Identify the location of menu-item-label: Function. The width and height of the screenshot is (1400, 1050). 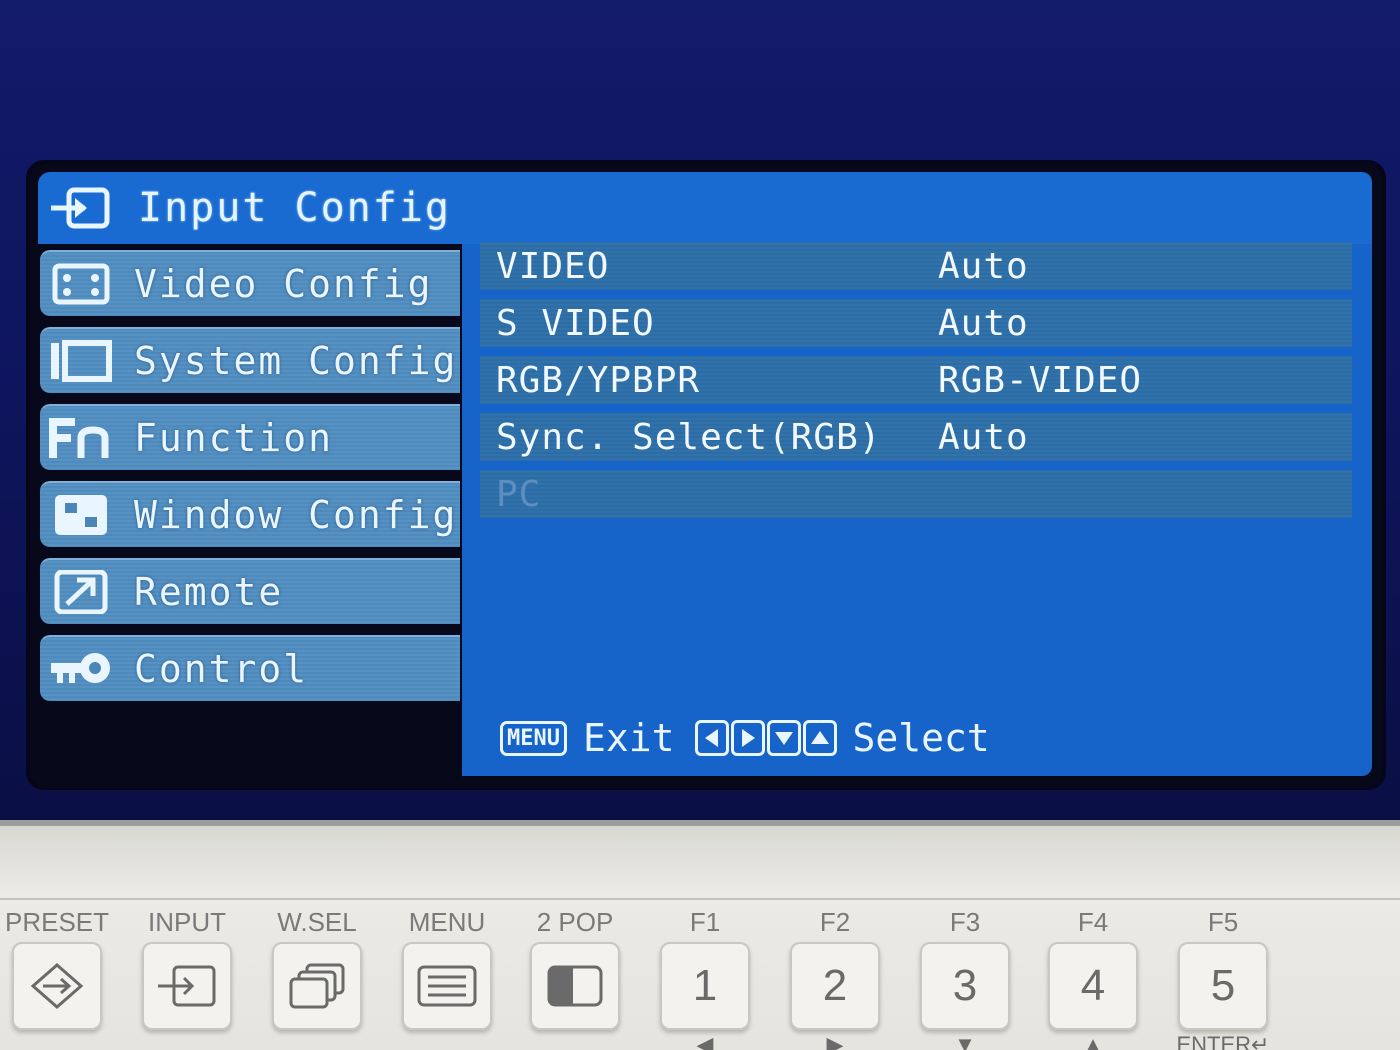
(234, 438).